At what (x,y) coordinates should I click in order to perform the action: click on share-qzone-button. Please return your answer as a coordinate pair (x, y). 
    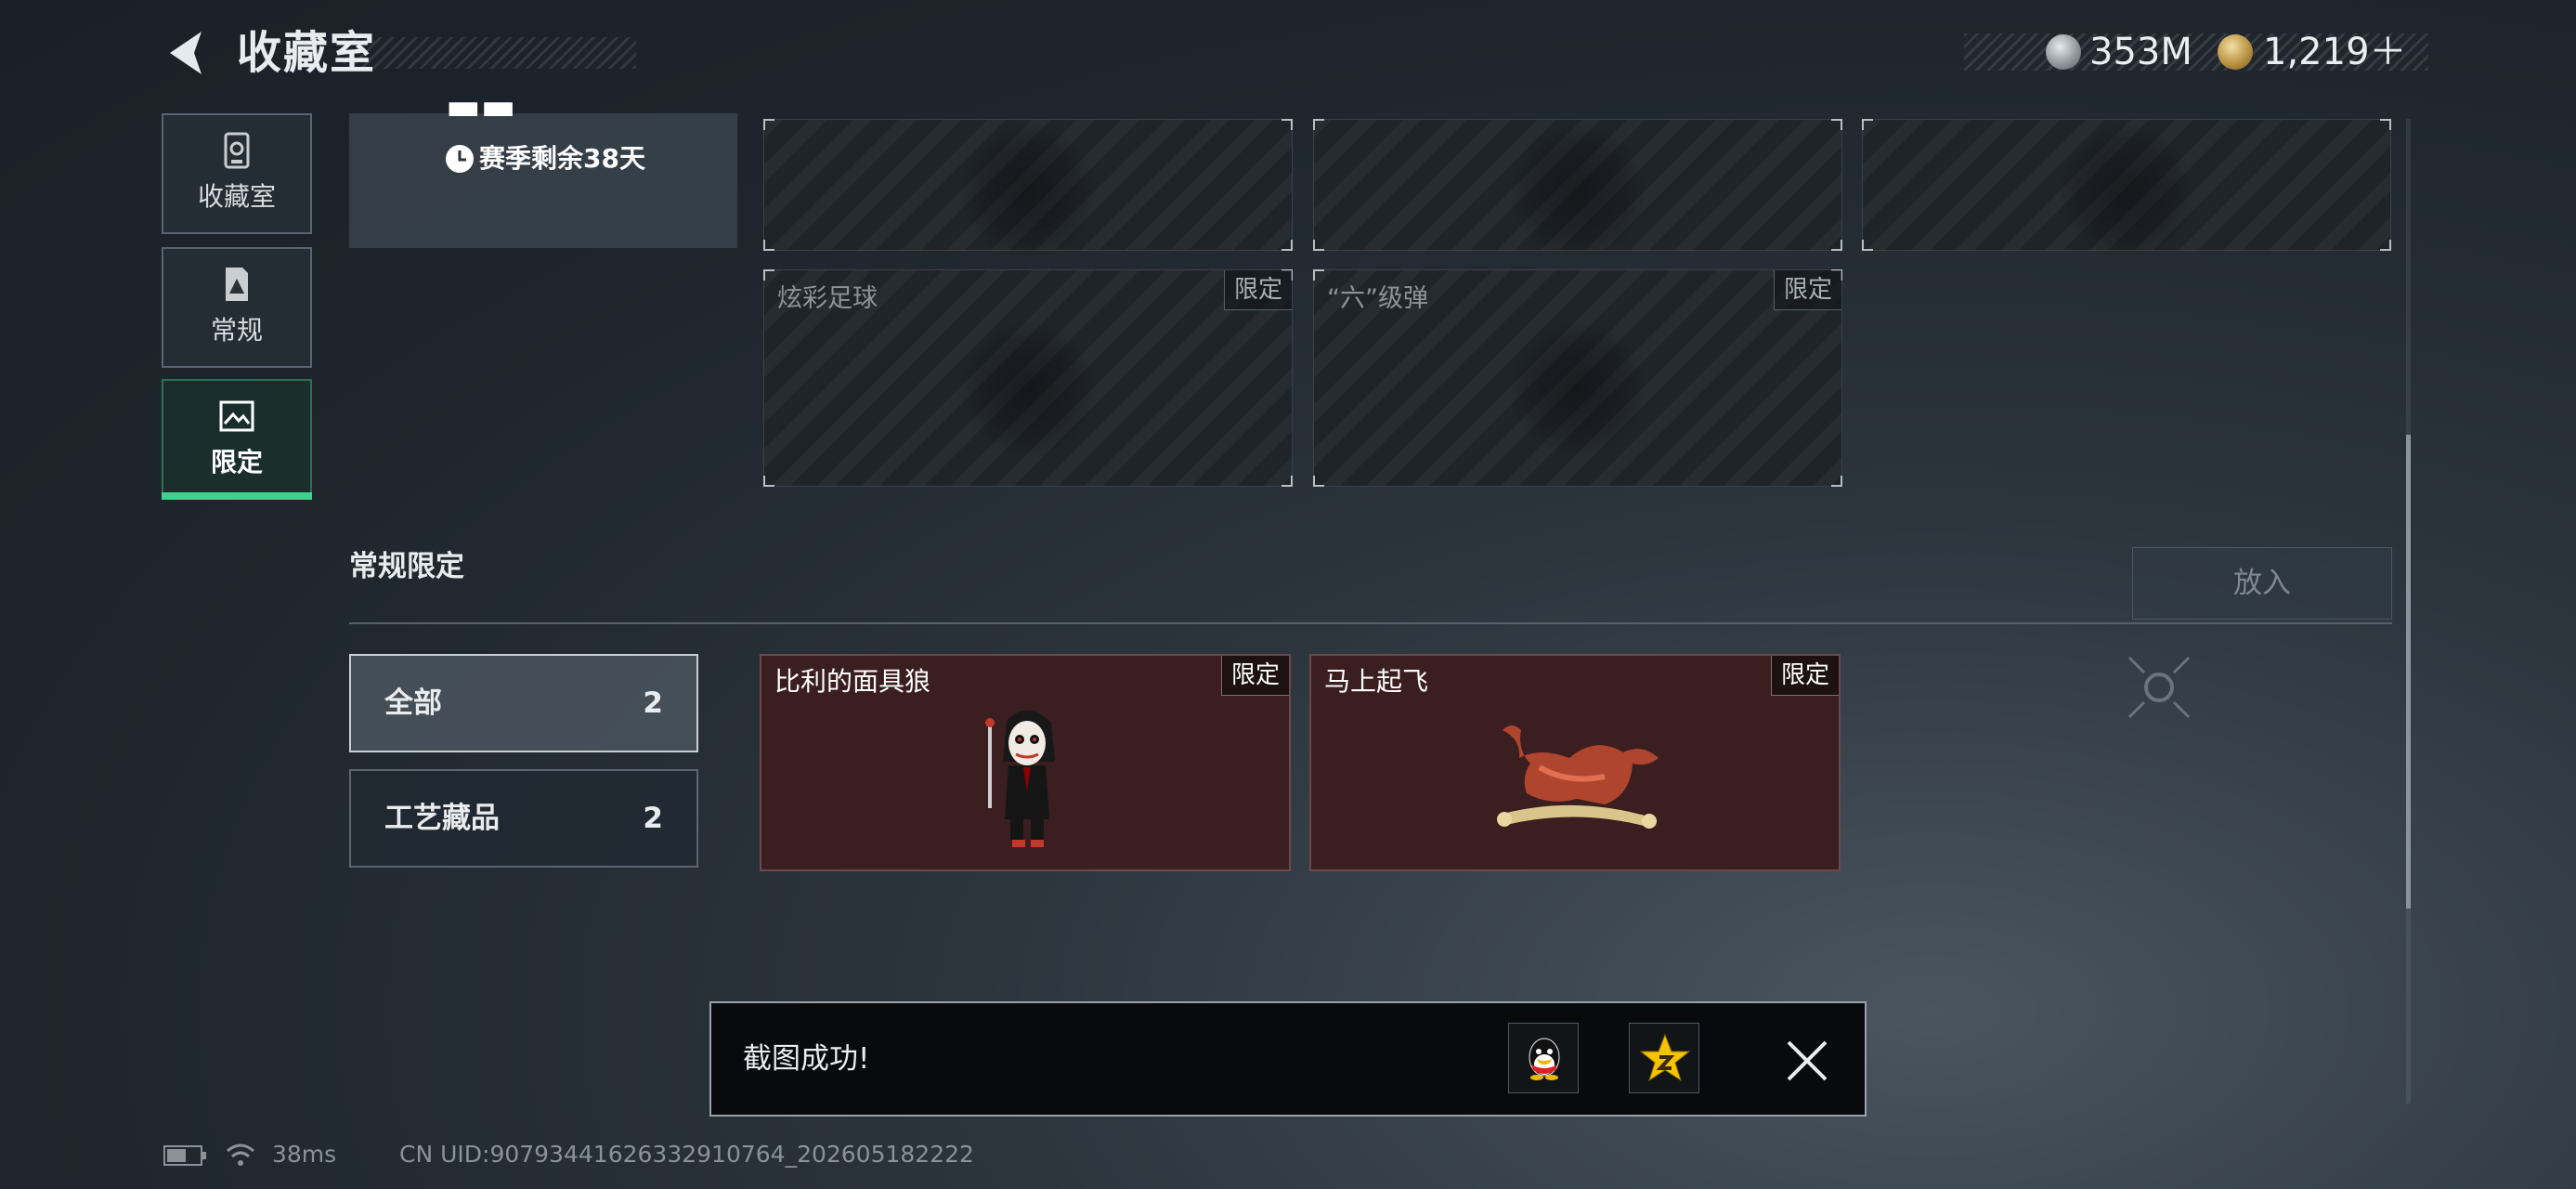
    Looking at the image, I should click on (1664, 1058).